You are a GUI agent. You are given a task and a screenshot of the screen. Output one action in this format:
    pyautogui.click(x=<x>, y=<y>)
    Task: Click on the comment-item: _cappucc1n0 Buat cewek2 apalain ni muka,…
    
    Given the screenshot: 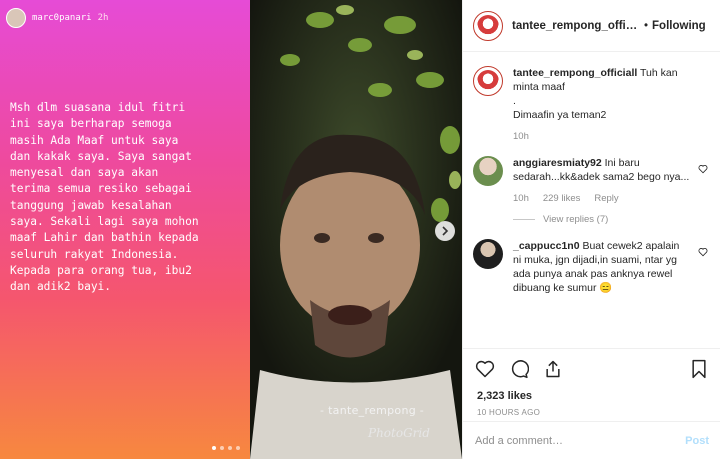 What is the action you would take?
    pyautogui.click(x=591, y=267)
    